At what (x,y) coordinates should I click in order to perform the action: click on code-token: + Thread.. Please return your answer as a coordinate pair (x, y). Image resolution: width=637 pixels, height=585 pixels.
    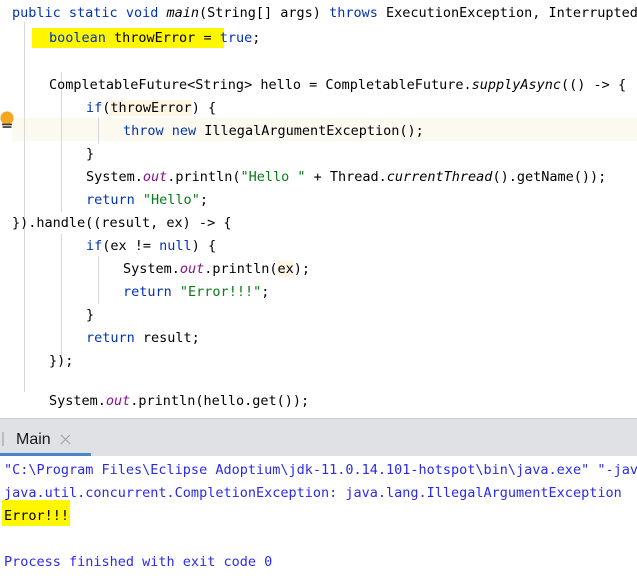
    Looking at the image, I should click on (346, 177).